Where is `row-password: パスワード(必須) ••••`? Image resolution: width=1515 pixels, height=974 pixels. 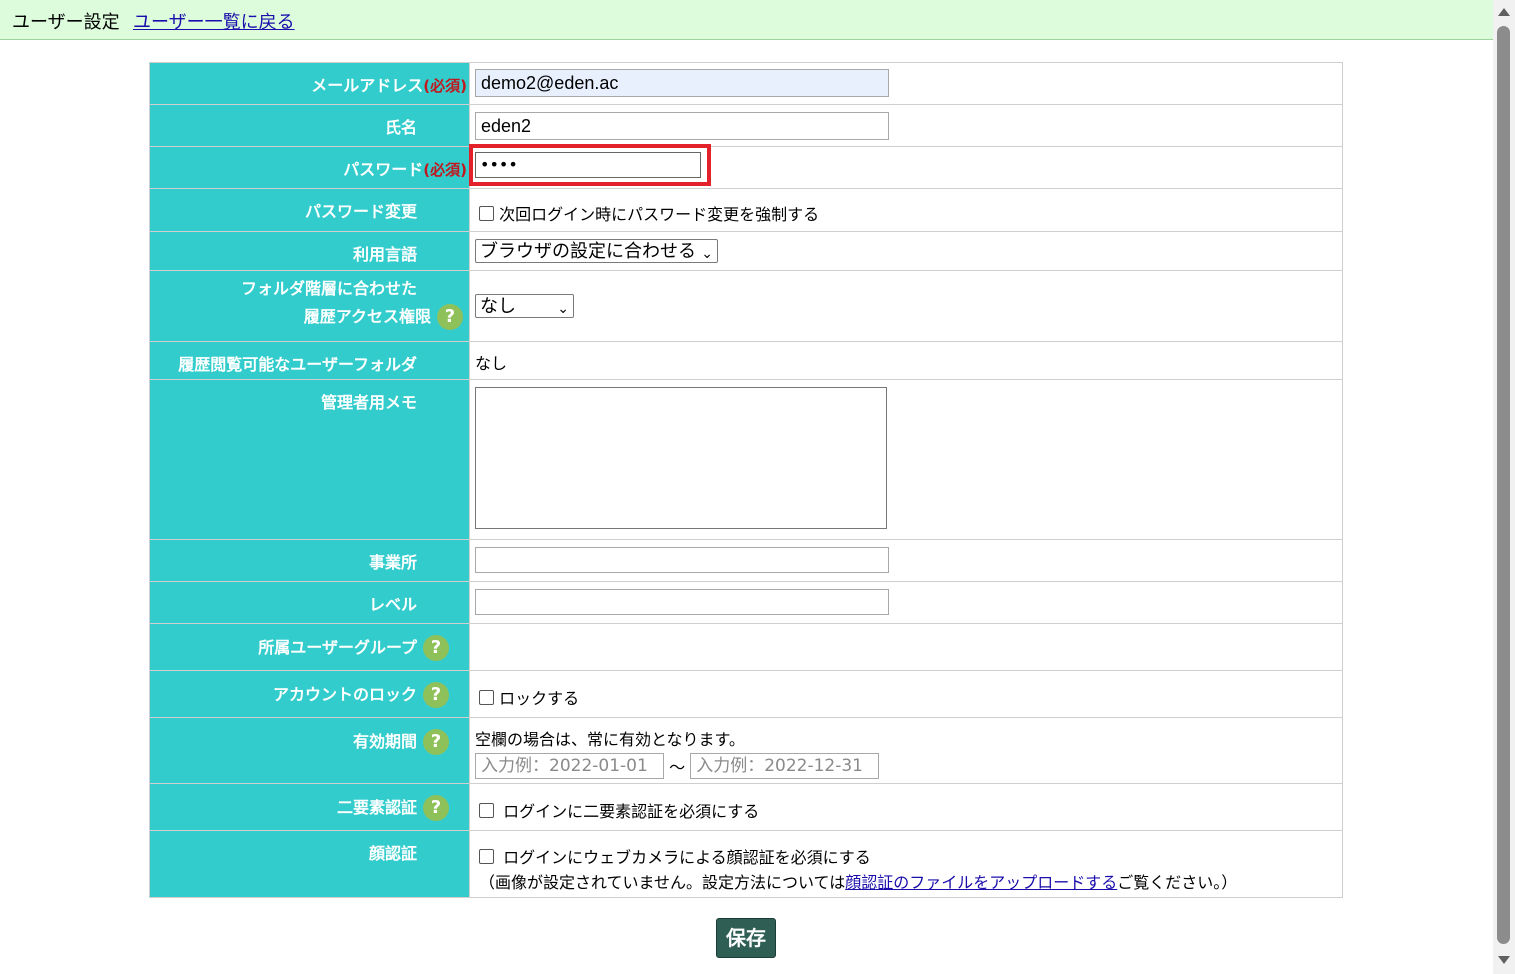
row-password: パスワード(必須) •••• is located at coordinates (746, 166).